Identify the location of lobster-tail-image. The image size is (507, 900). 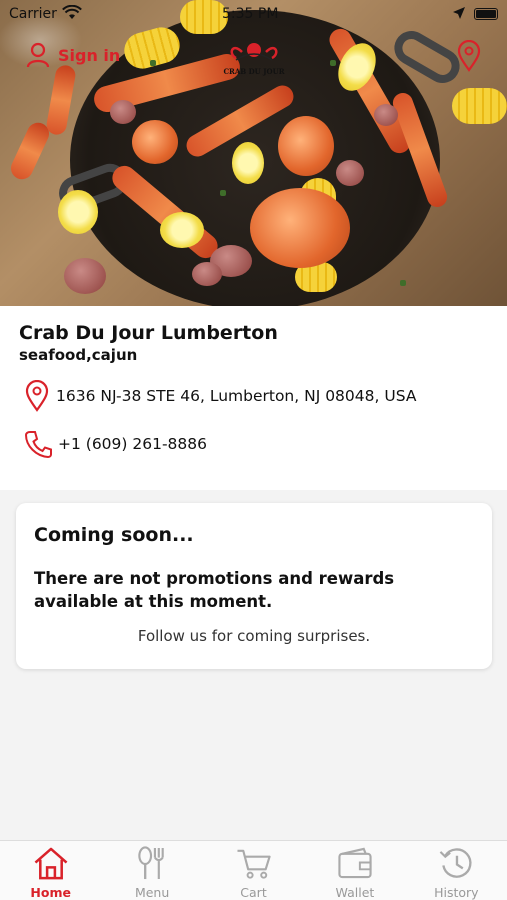
(300, 228).